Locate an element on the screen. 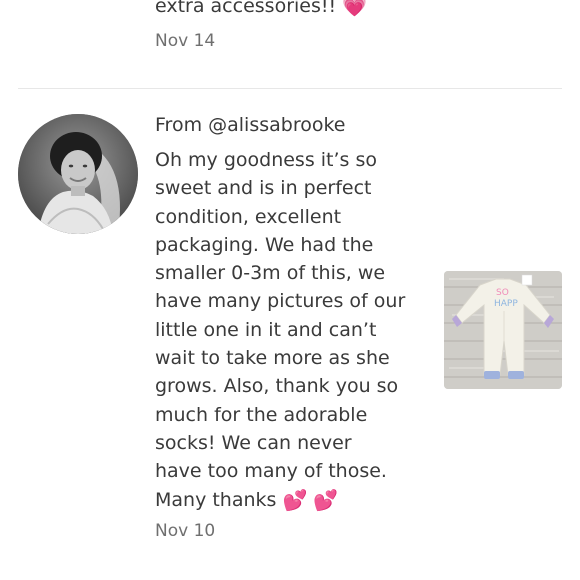  review-line: little one in it and can’t is located at coordinates (266, 329).